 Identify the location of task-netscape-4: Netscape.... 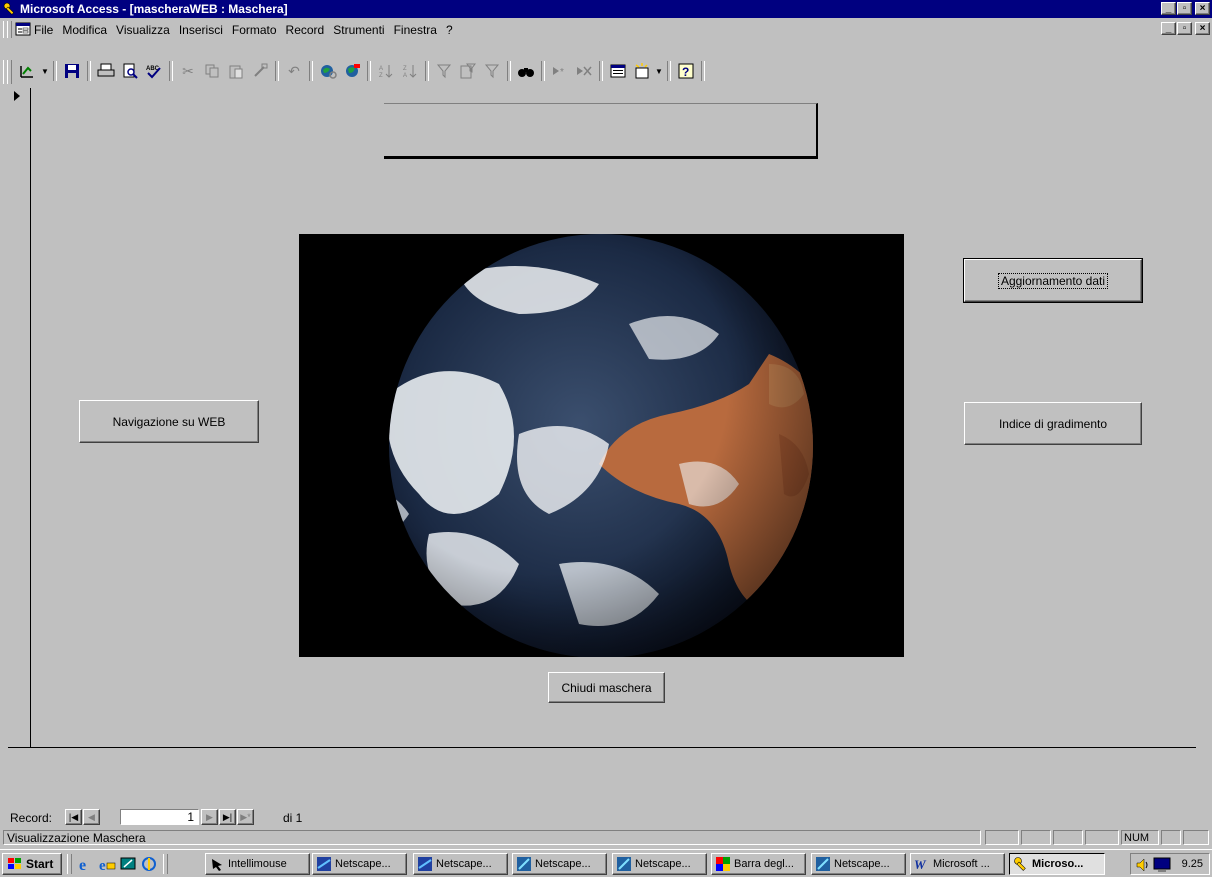
(659, 864).